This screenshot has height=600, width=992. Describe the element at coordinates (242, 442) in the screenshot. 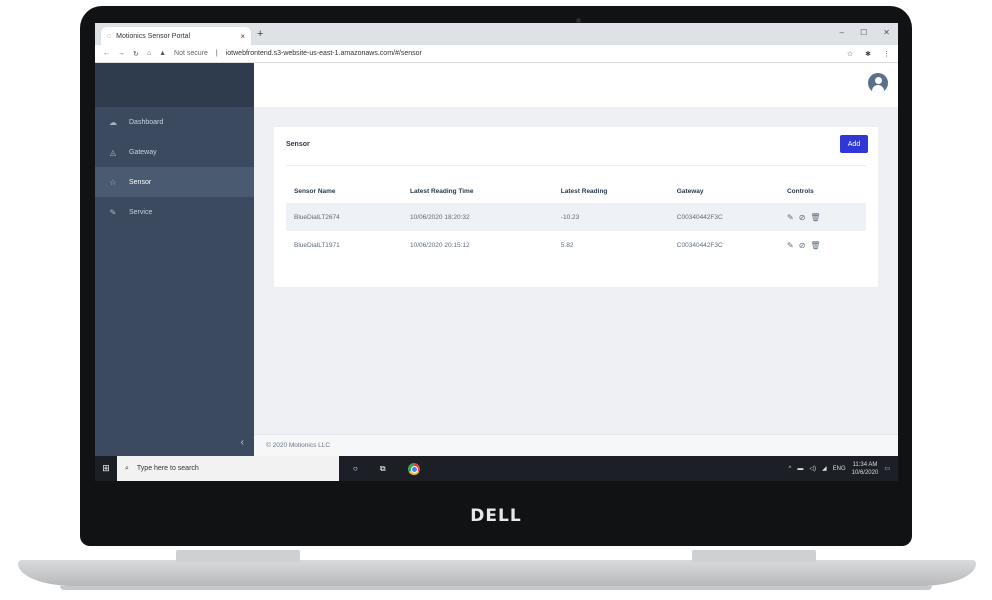

I see `collapse-sidebar-icon: ‹` at that location.